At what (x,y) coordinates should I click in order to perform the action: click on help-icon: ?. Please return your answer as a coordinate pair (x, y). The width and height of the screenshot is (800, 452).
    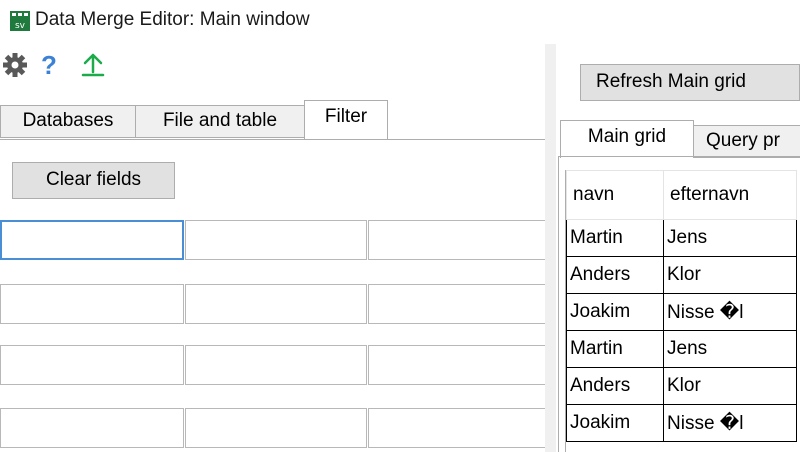
    Looking at the image, I should click on (49, 65).